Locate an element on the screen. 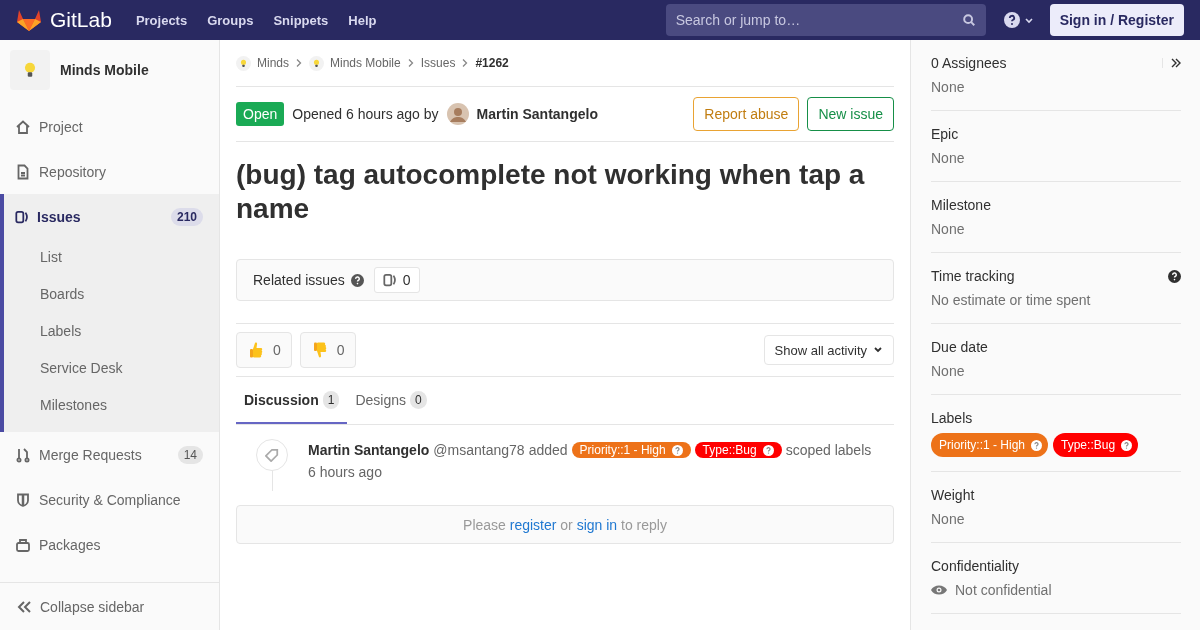 The image size is (1200, 630). tab-count: 0 is located at coordinates (418, 399).